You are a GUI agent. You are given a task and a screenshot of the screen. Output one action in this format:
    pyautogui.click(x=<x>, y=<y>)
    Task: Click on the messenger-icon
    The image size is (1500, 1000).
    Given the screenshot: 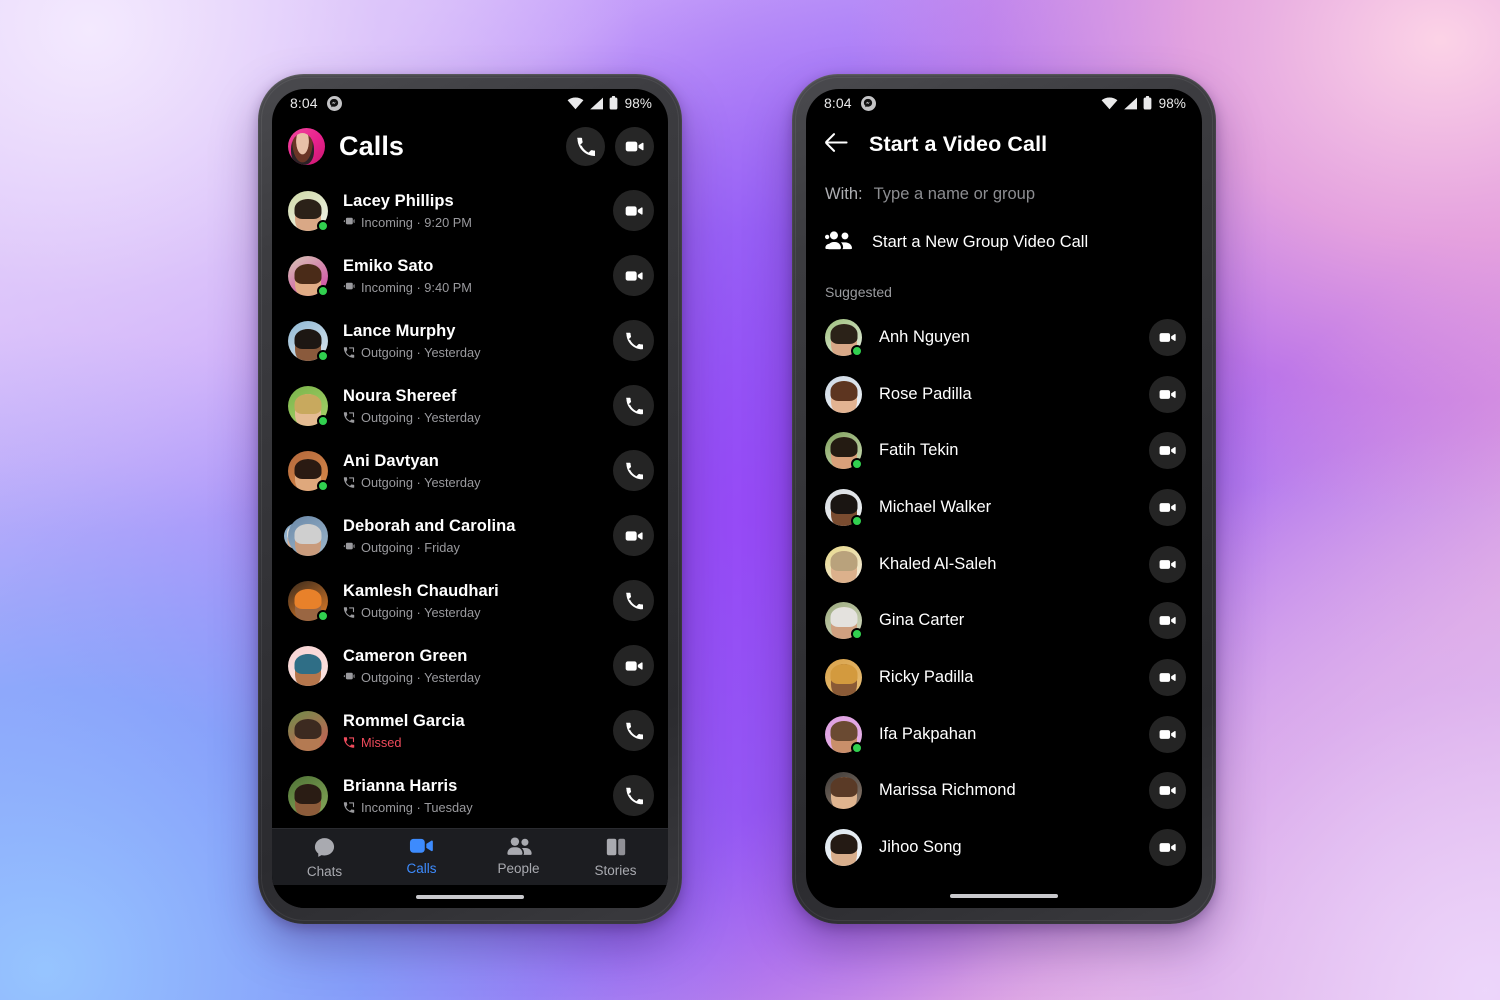 What is the action you would take?
    pyautogui.click(x=334, y=103)
    